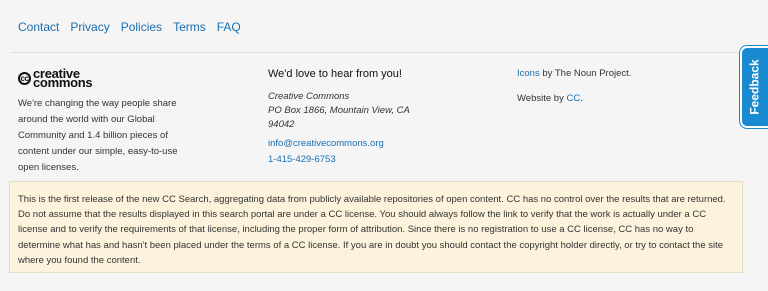 The height and width of the screenshot is (291, 768). Describe the element at coordinates (335, 74) in the screenshot. I see `contact-heading: We'd love to hear from you!` at that location.